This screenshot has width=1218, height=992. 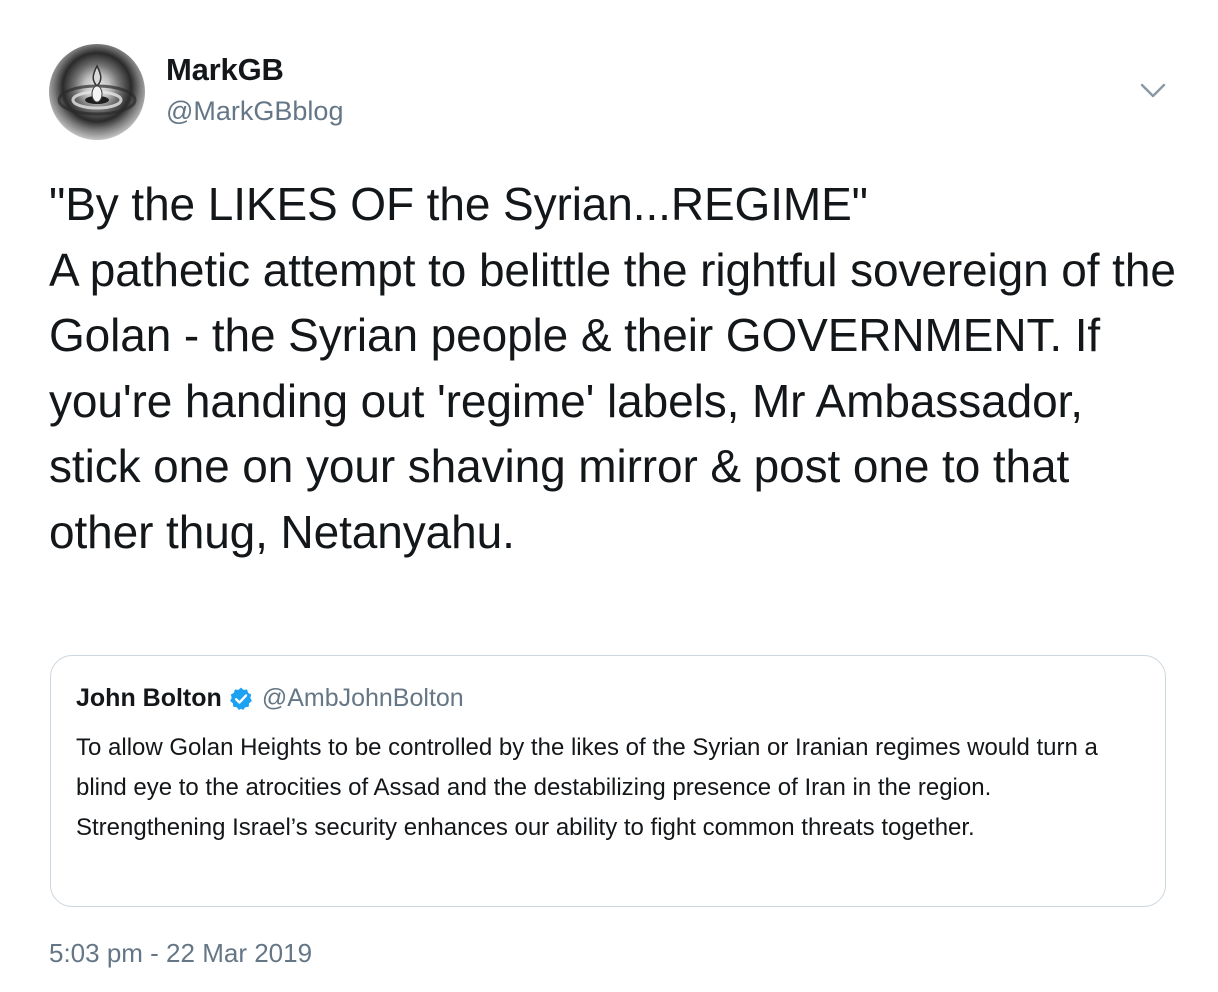 I want to click on quoted-author-name: John Bolton, so click(x=149, y=698).